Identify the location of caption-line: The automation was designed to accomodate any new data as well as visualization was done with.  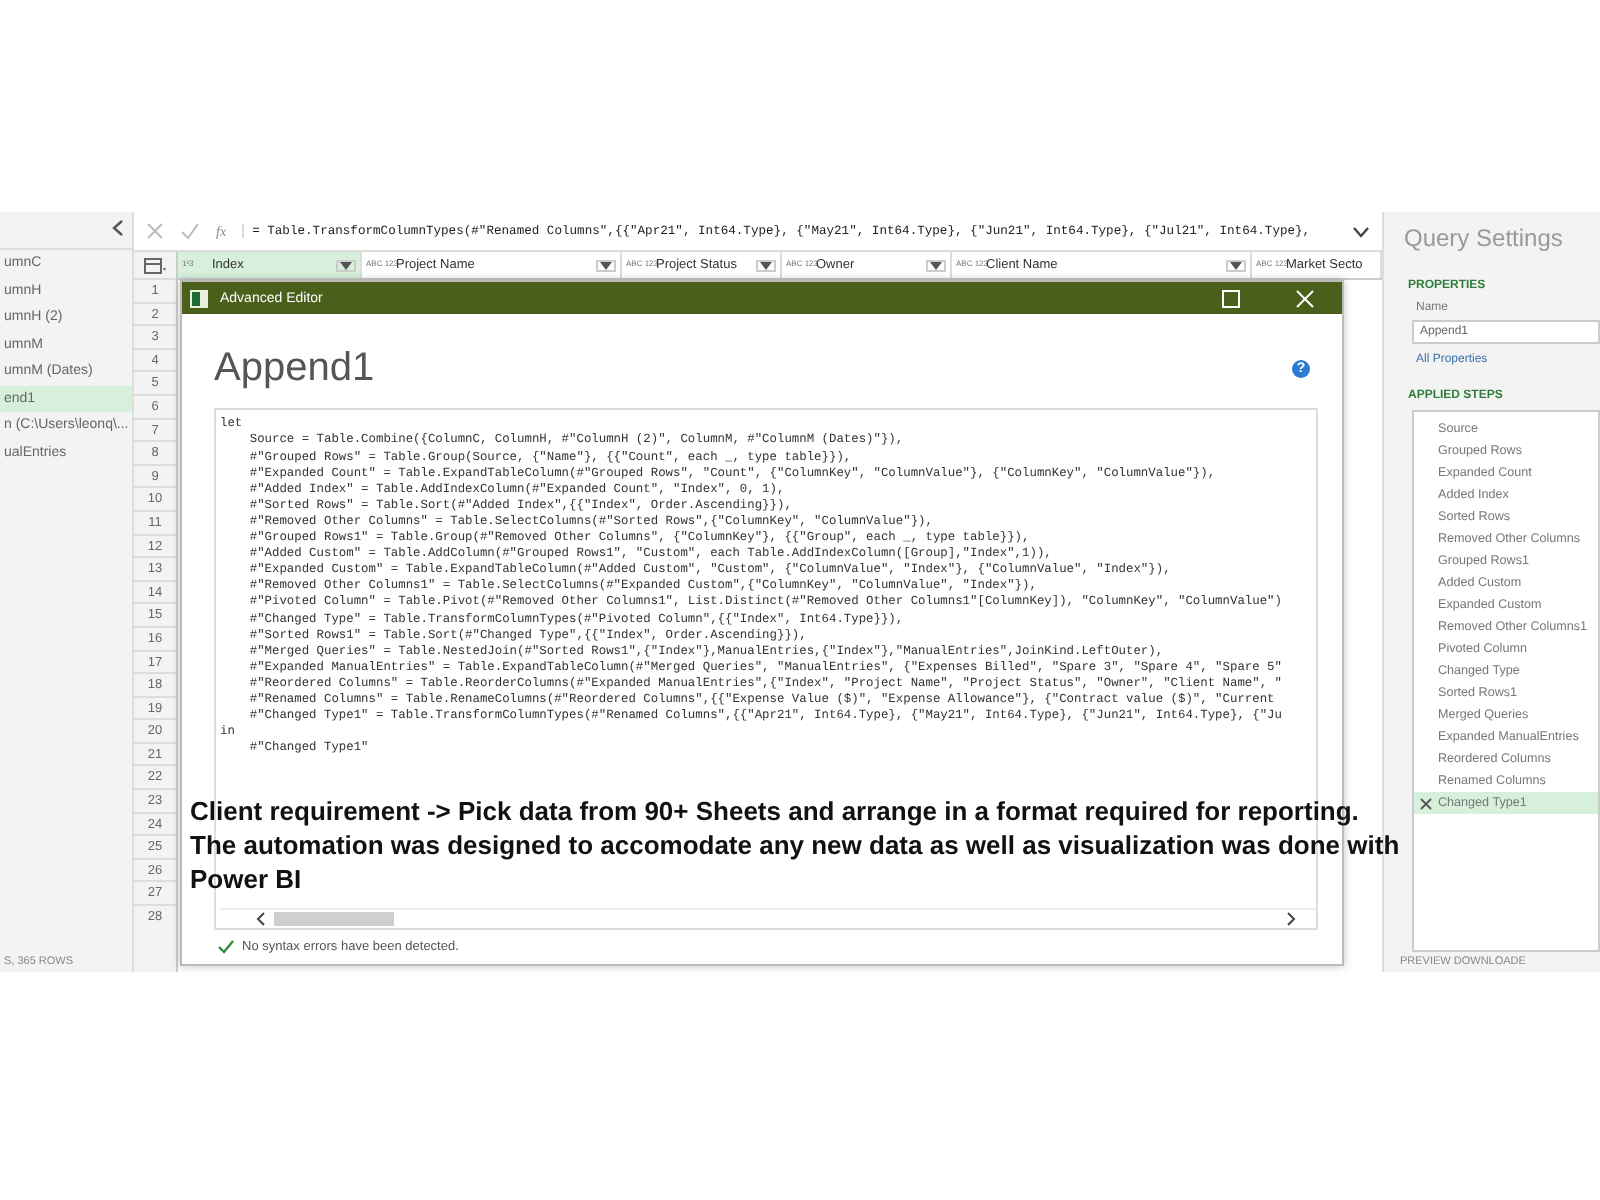
(795, 845).